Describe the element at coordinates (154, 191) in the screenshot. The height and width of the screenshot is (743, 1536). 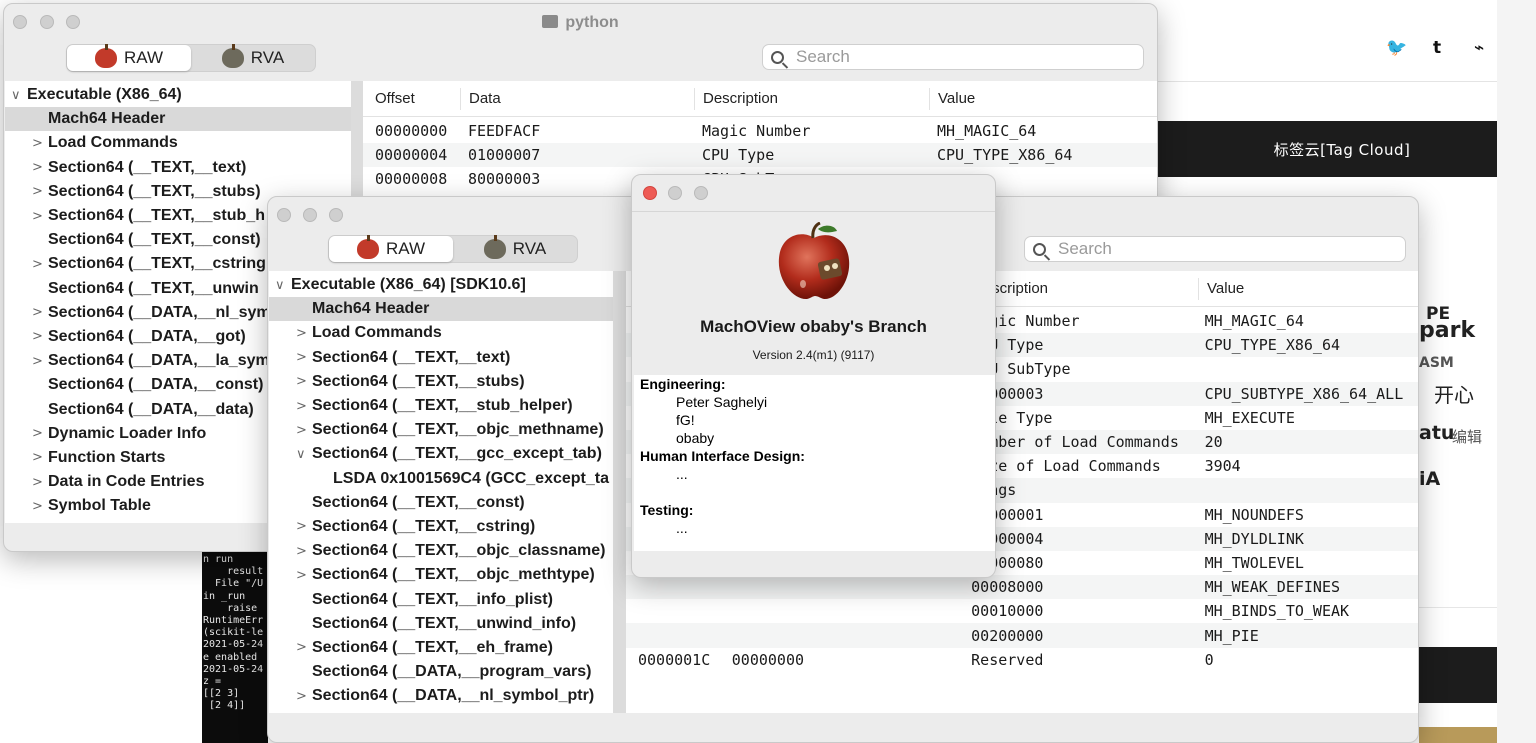
I see `tree-item-label: Section64 (__TEXT,__stubs)` at that location.